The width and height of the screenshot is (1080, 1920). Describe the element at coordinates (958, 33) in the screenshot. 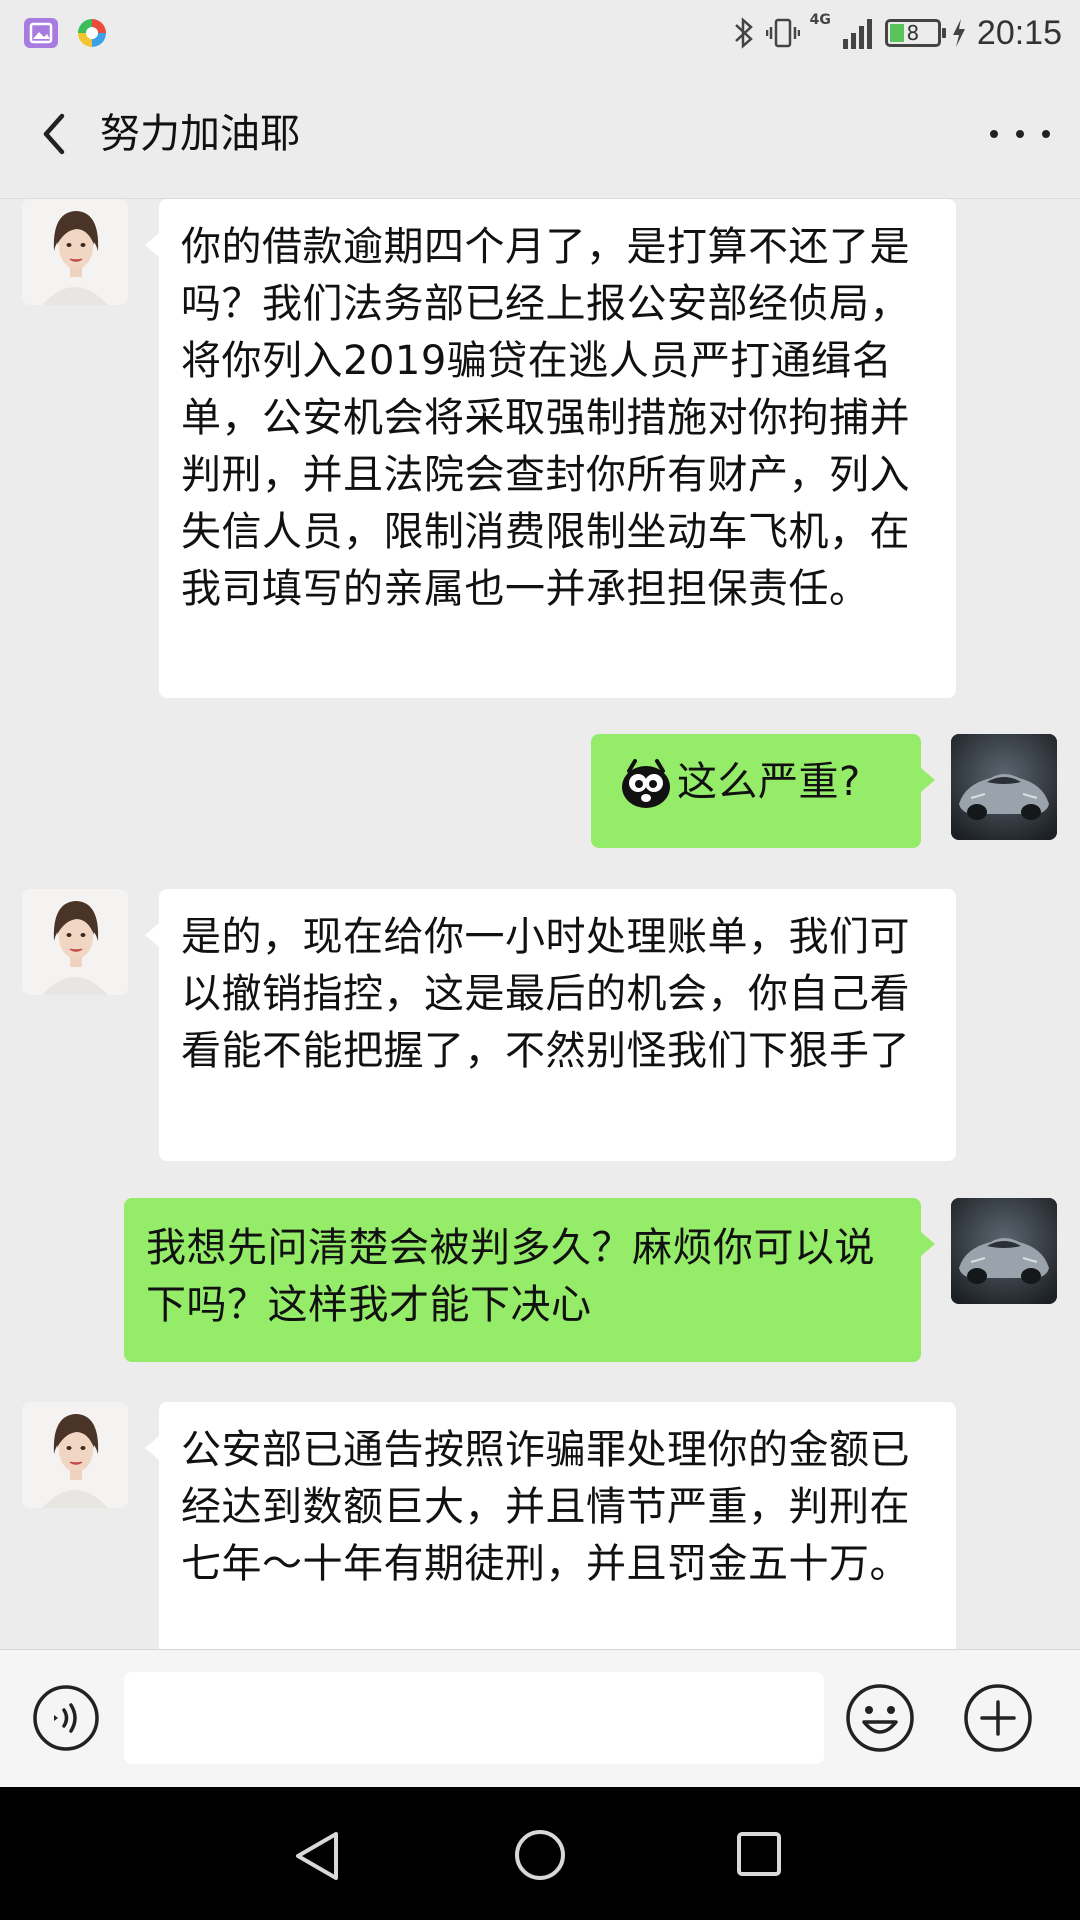

I see `charging-icon` at that location.